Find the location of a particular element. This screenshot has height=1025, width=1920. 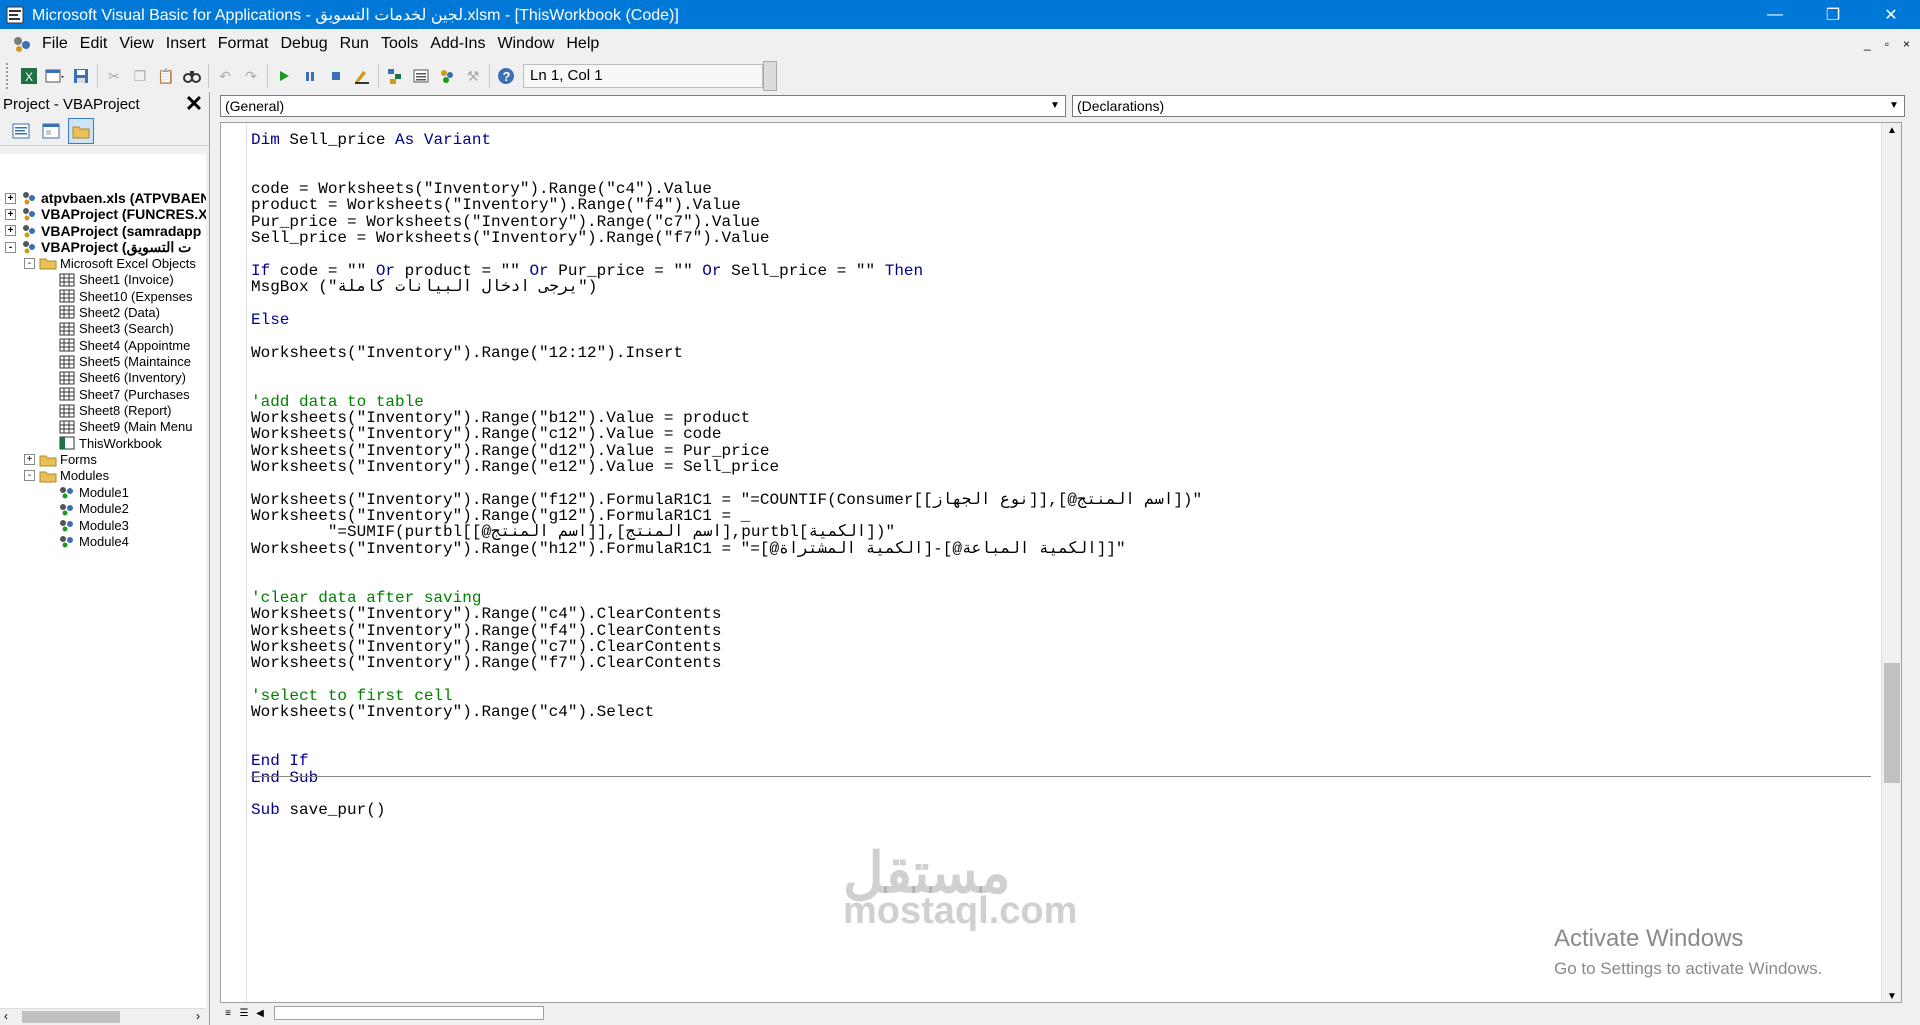

project-horizontal-scrollbar: ‹ › is located at coordinates (103, 1016).